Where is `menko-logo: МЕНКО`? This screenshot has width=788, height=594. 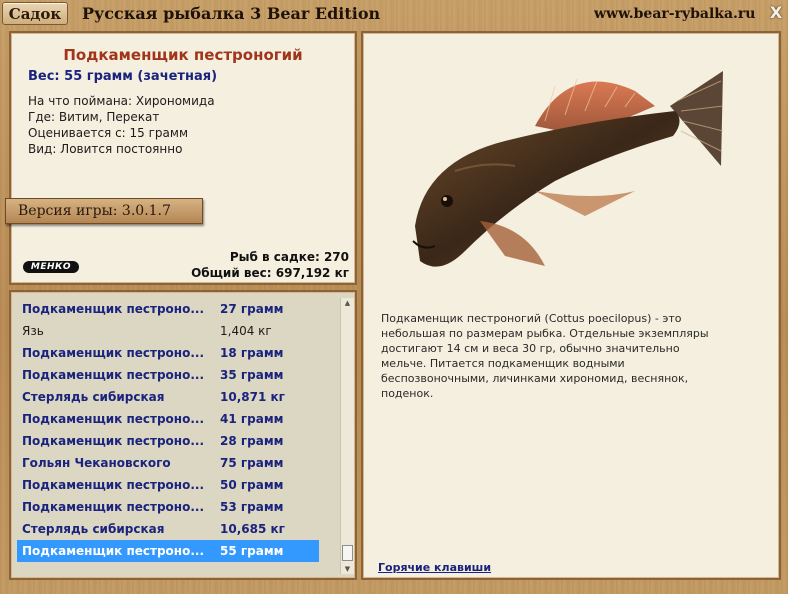
menko-logo: МЕНКО is located at coordinates (51, 267).